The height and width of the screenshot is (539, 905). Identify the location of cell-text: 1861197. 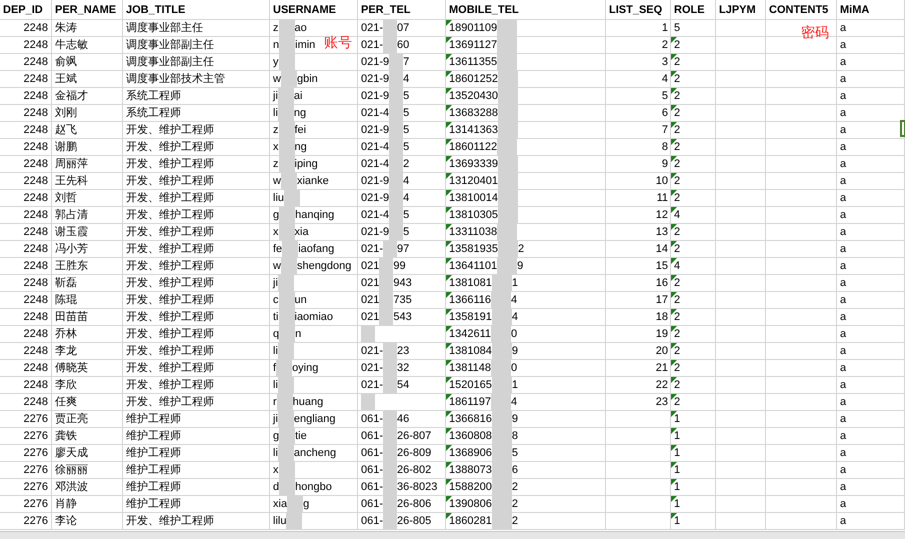
(470, 402).